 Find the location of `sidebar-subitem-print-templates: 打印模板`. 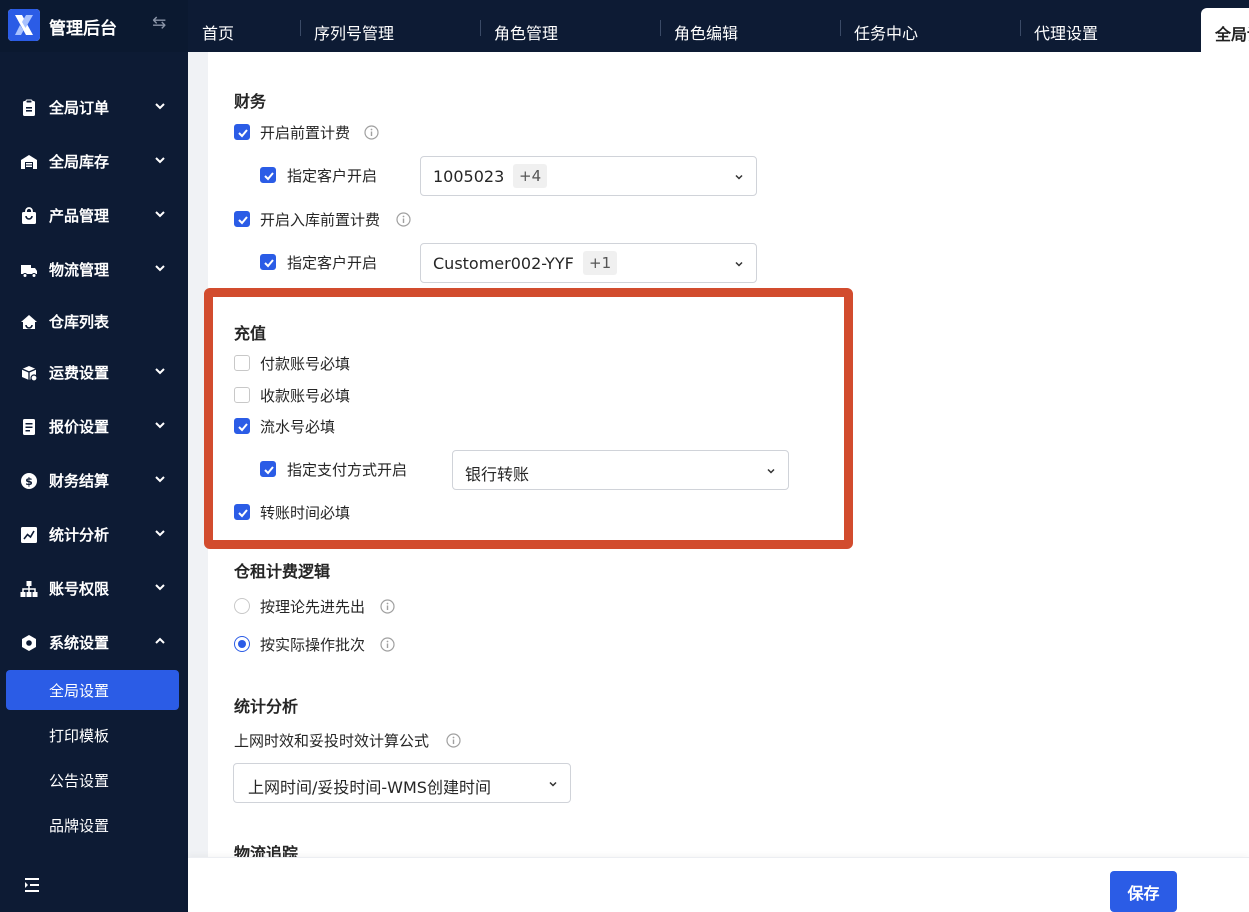

sidebar-subitem-print-templates: 打印模板 is located at coordinates (92, 735).